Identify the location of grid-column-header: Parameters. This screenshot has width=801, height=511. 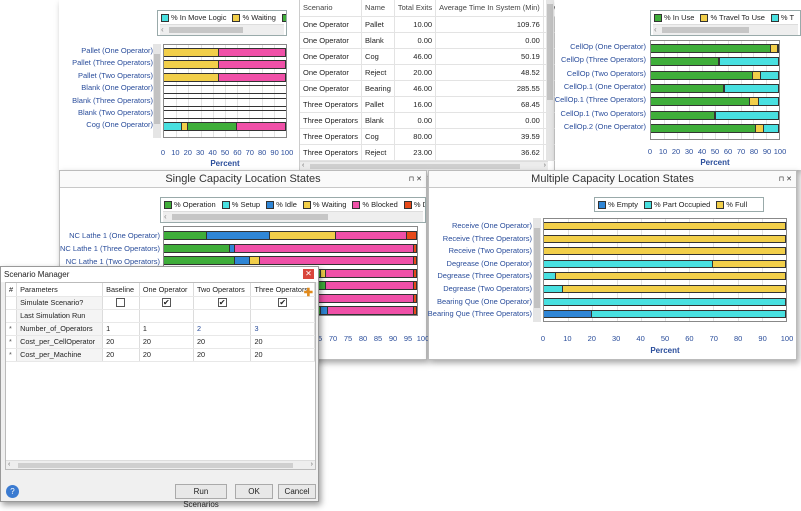
(60, 290).